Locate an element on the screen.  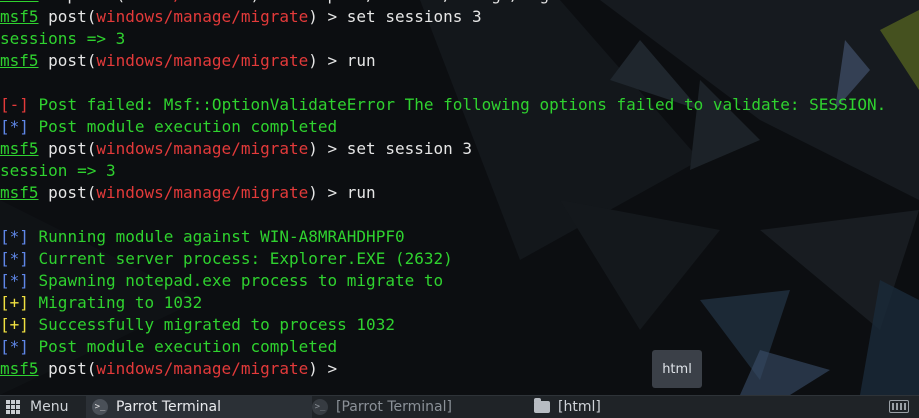
tooltip: html is located at coordinates (677, 369).